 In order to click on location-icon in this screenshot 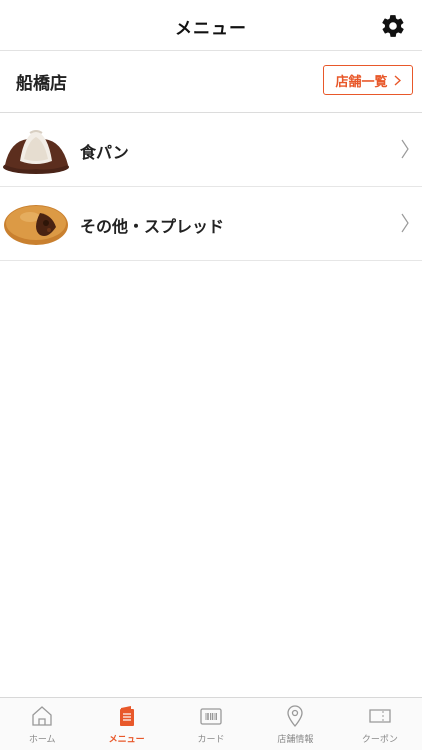, I will do `click(295, 716)`.